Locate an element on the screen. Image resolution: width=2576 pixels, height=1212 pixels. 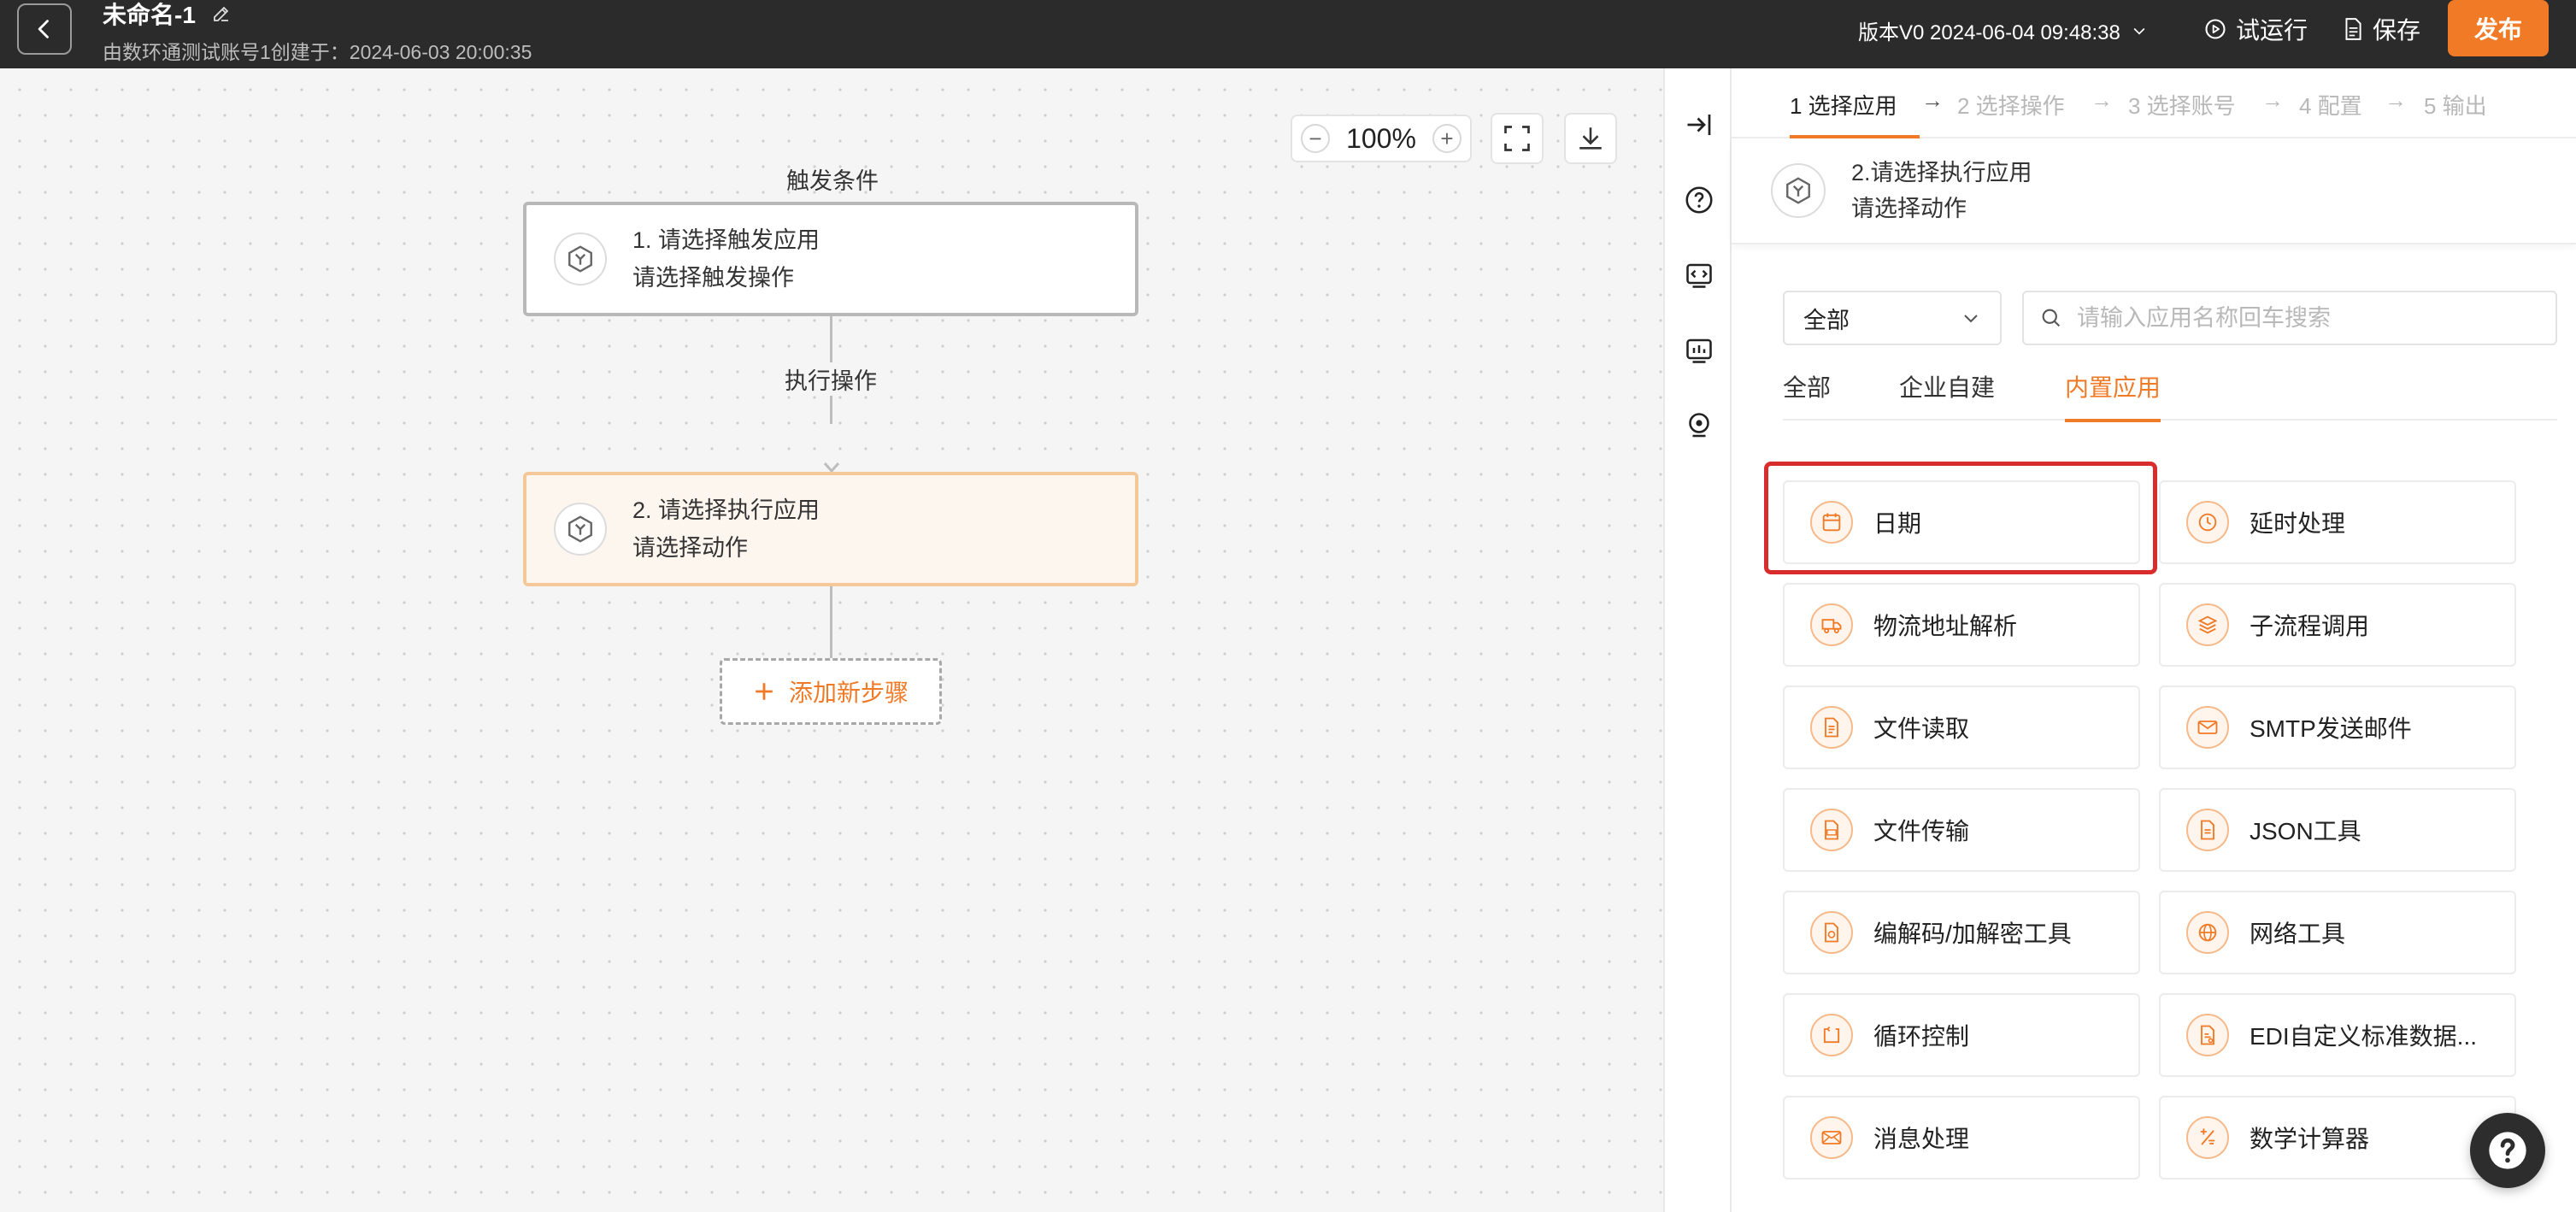
save-label: 保存 is located at coordinates (2397, 30).